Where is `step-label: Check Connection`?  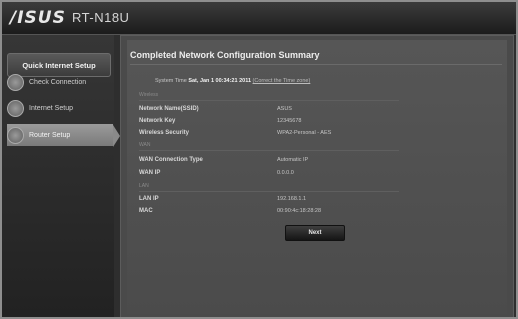
step-label: Check Connection is located at coordinates (58, 82).